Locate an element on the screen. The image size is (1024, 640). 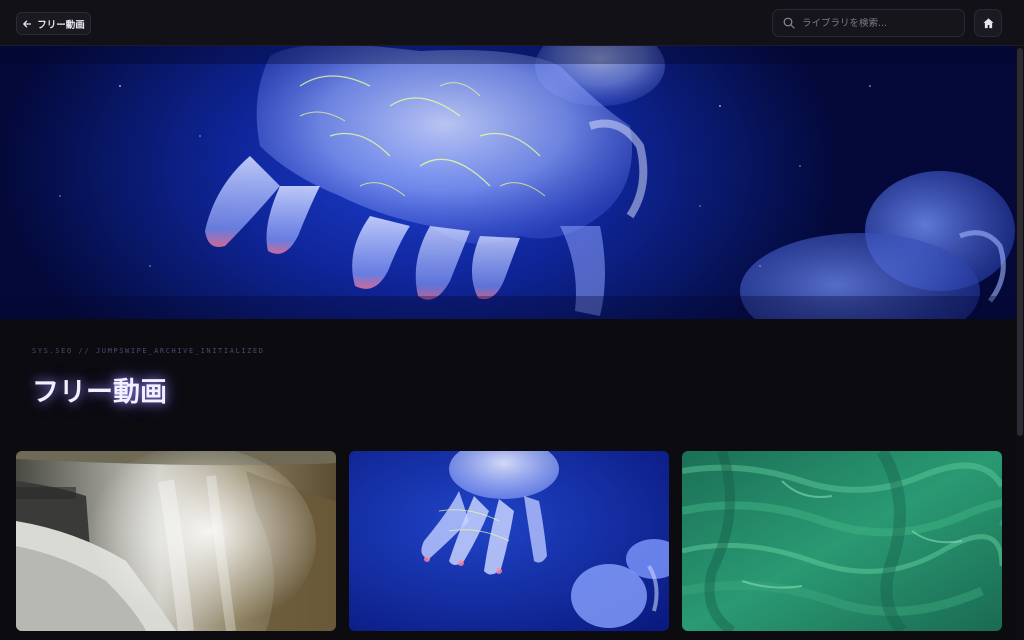
back-button: フリー動画 is located at coordinates (53, 23).